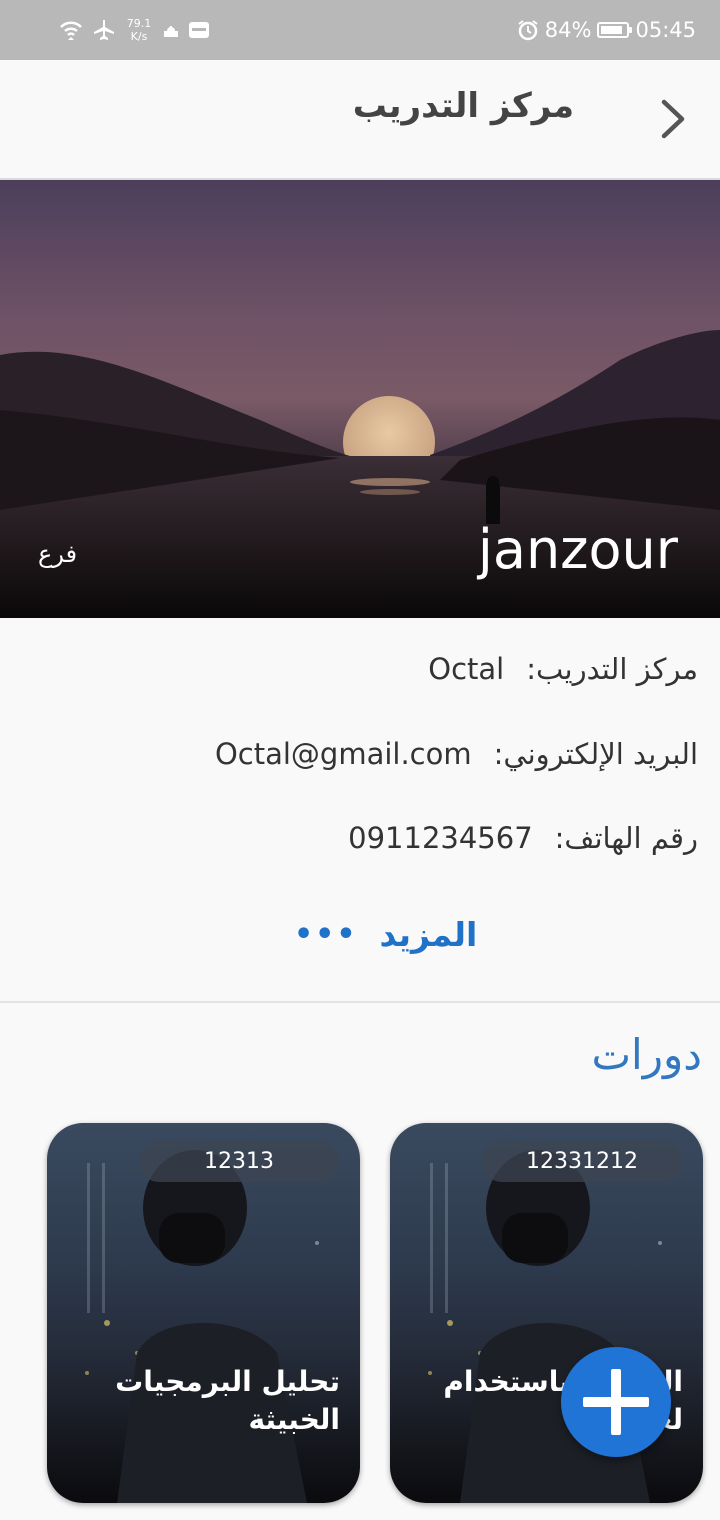  I want to click on section-divider, so click(360, 1002).